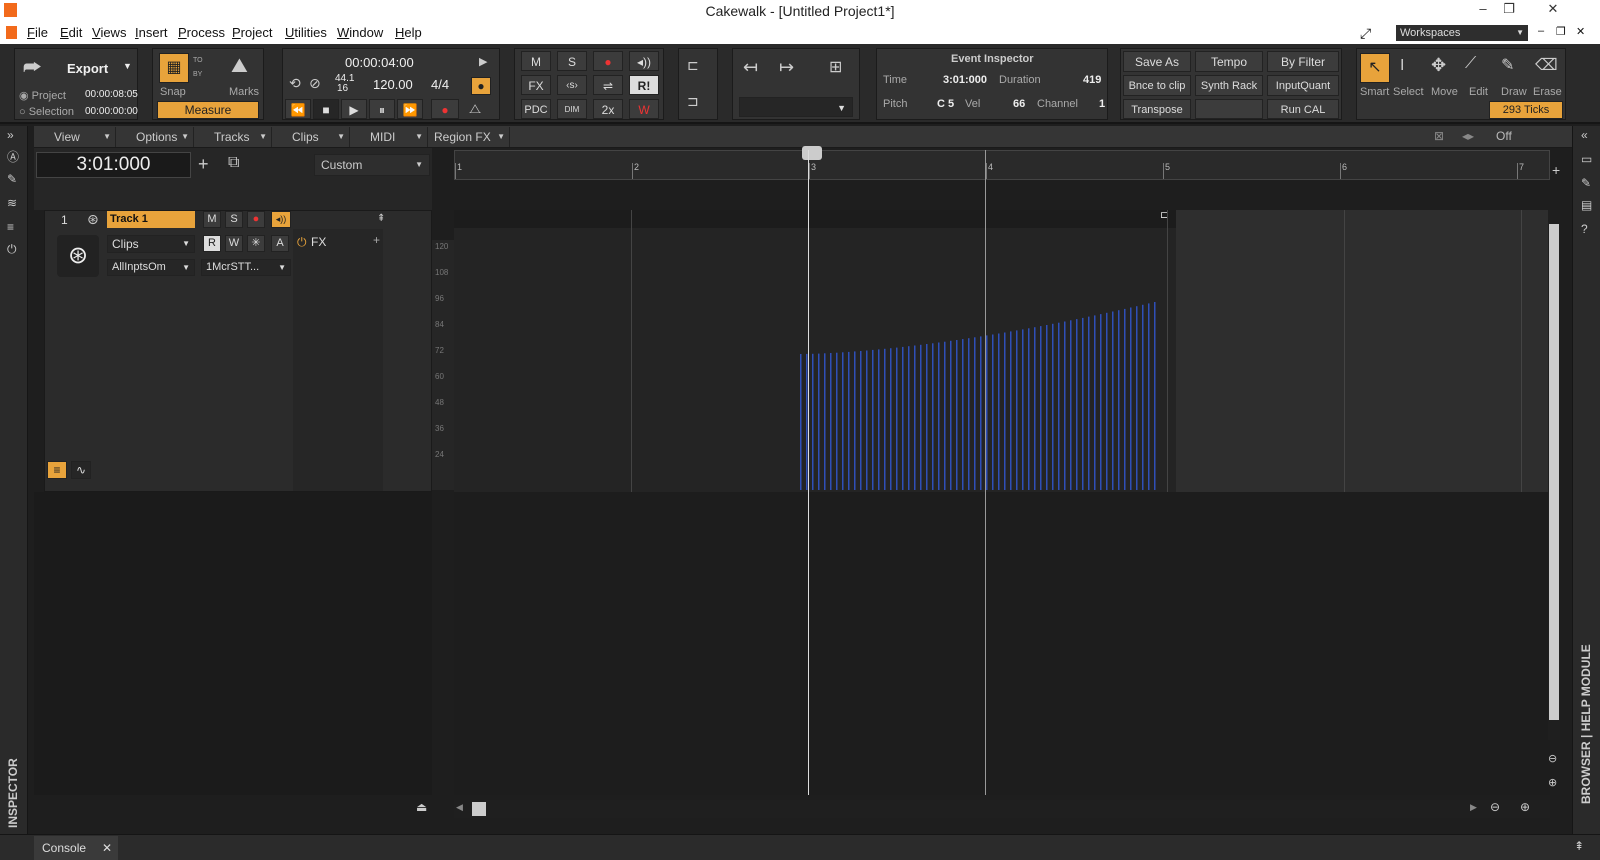 The height and width of the screenshot is (860, 1600). What do you see at coordinates (75, 137) in the screenshot?
I see `view-menu: View ▼` at bounding box center [75, 137].